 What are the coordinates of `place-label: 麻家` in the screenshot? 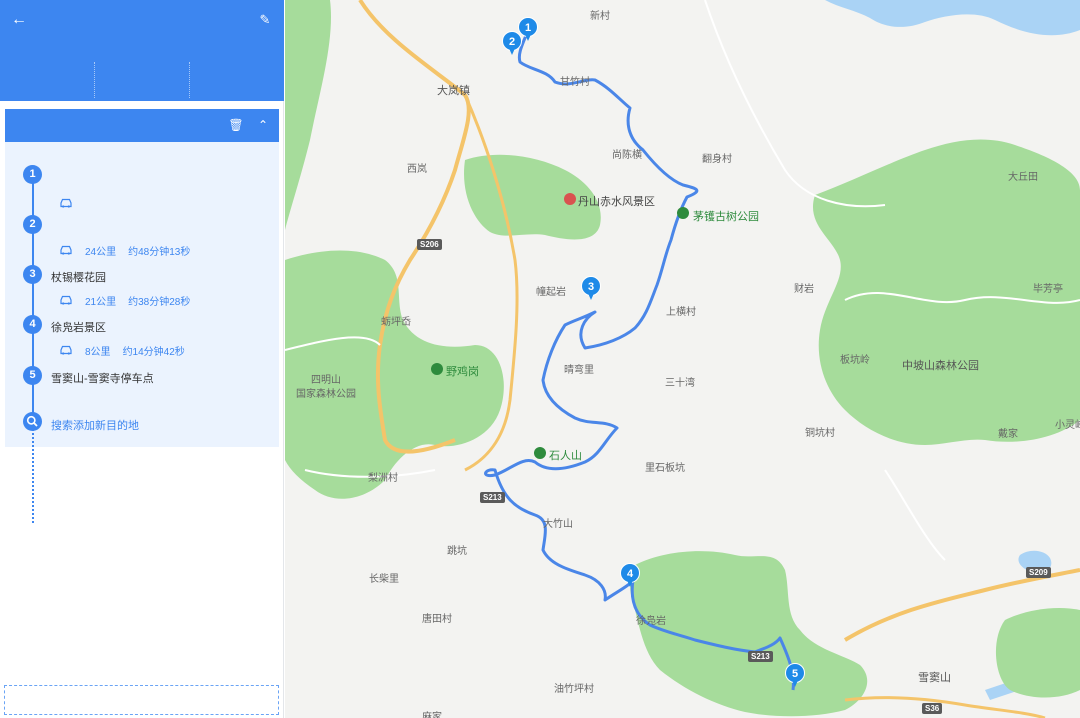 It's located at (432, 715).